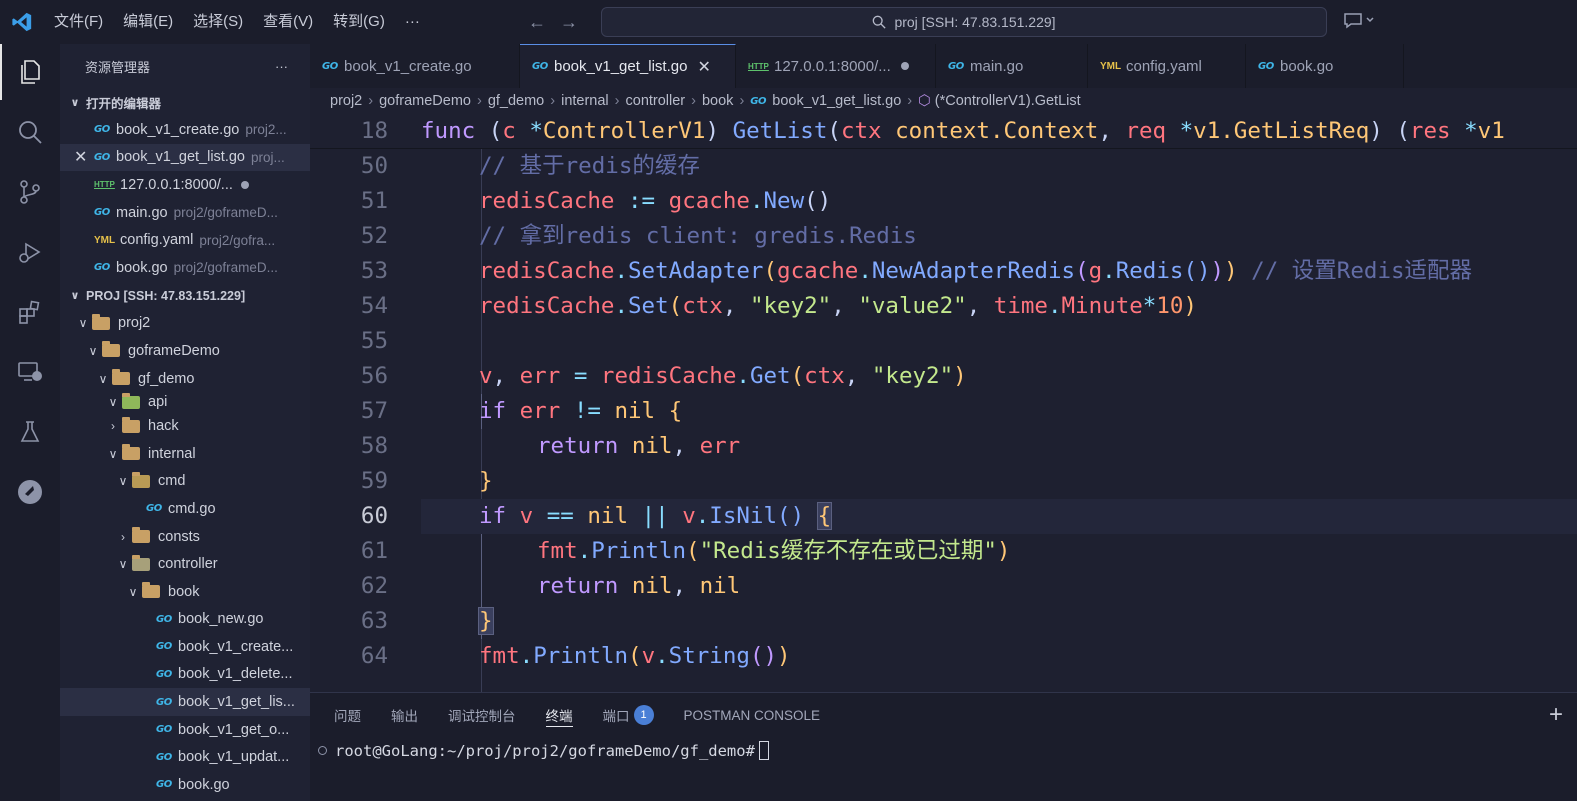 This screenshot has width=1577, height=801. I want to click on menu-selection: 选择(S), so click(218, 22).